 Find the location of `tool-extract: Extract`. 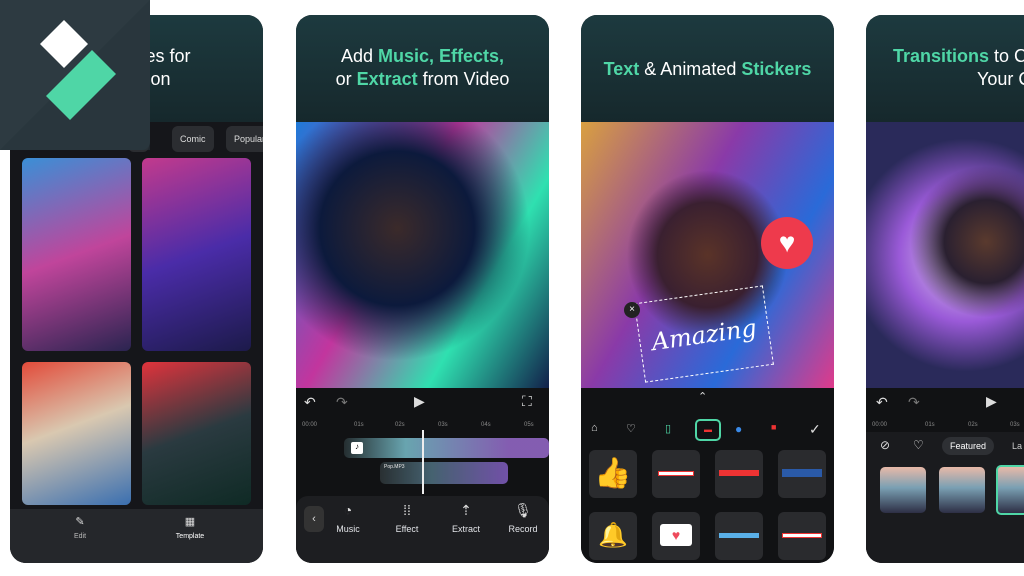

tool-extract: Extract is located at coordinates (466, 529).